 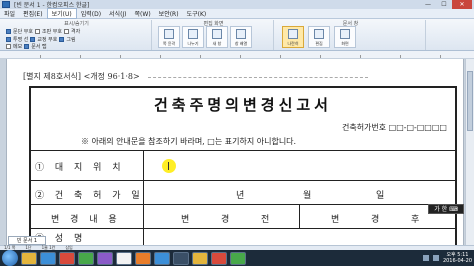 I want to click on volume-icon, so click(x=435, y=258).